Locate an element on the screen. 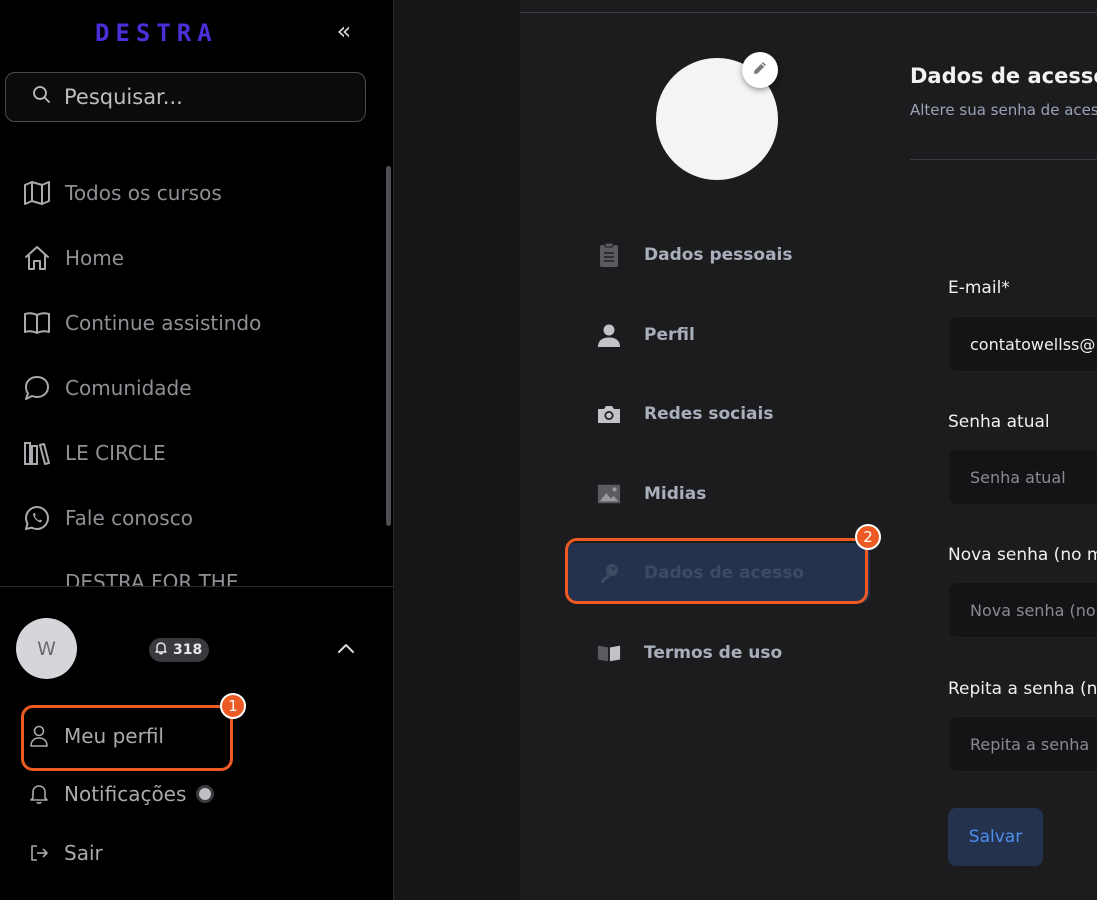 The height and width of the screenshot is (900, 1097). menu-item-sair: Sair is located at coordinates (65, 853).